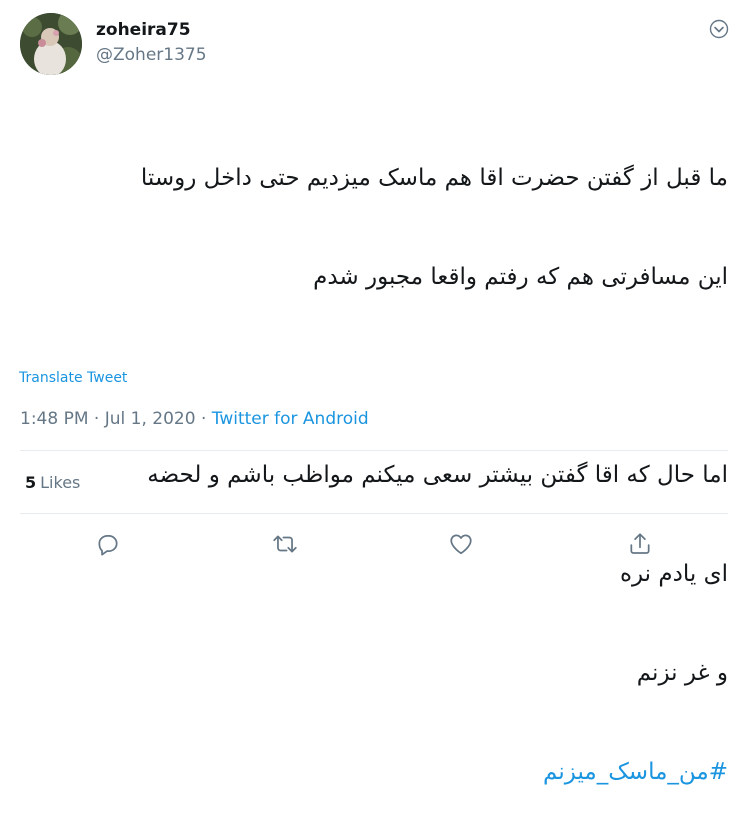 The height and width of the screenshot is (822, 748). I want to click on tweet-line: این مسافرتی هم که رفتم واقعا مجبور شدم, so click(520, 277).